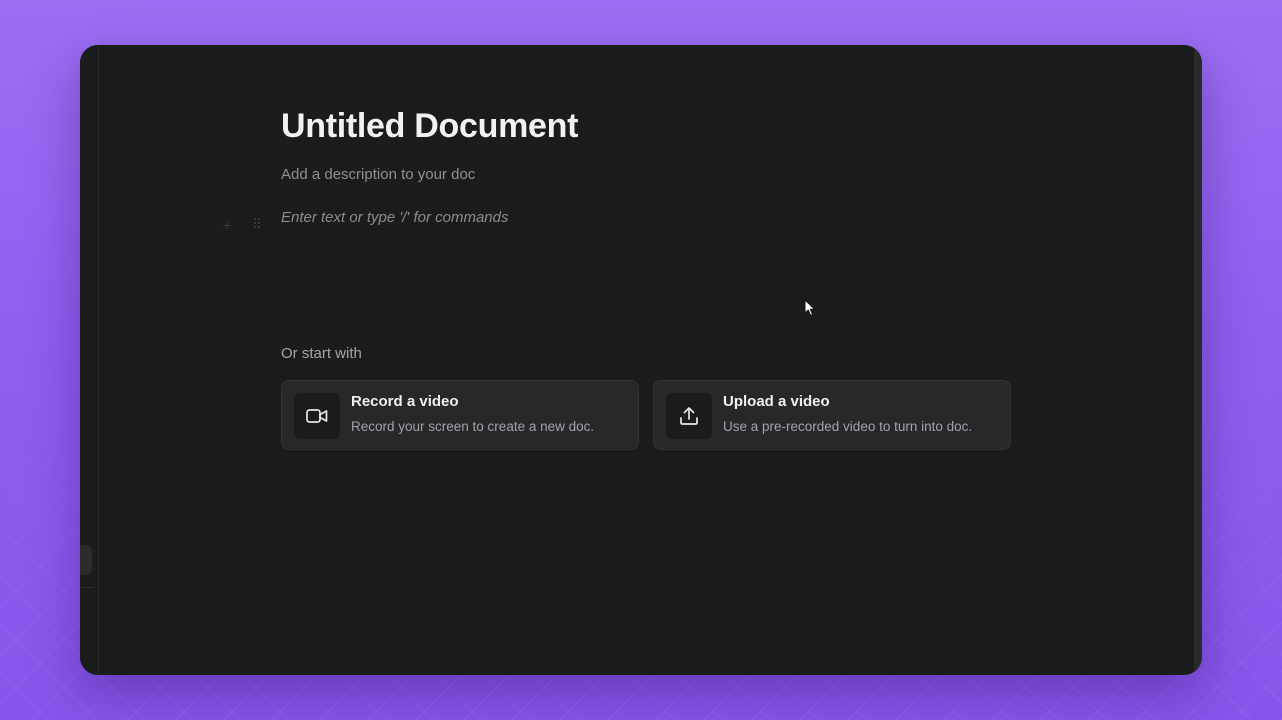 Image resolution: width=1282 pixels, height=720 pixels. Describe the element at coordinates (87, 587) in the screenshot. I see `sidebar-divider` at that location.